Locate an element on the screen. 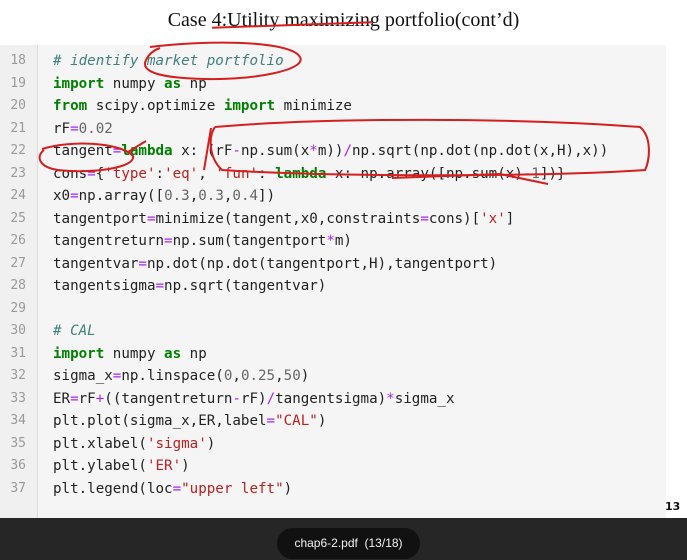 This screenshot has width=687, height=560. code-text: plt.legend(loc="upper left") is located at coordinates (173, 488).